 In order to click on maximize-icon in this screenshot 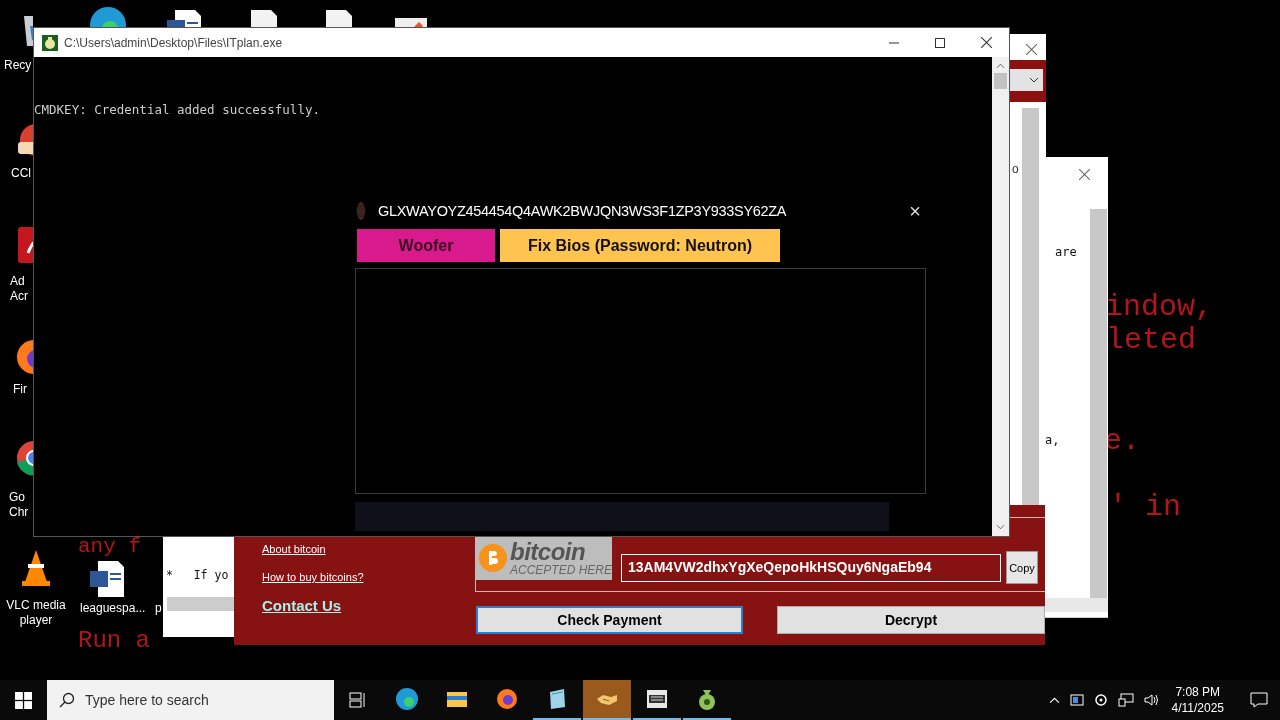, I will do `click(940, 42)`.